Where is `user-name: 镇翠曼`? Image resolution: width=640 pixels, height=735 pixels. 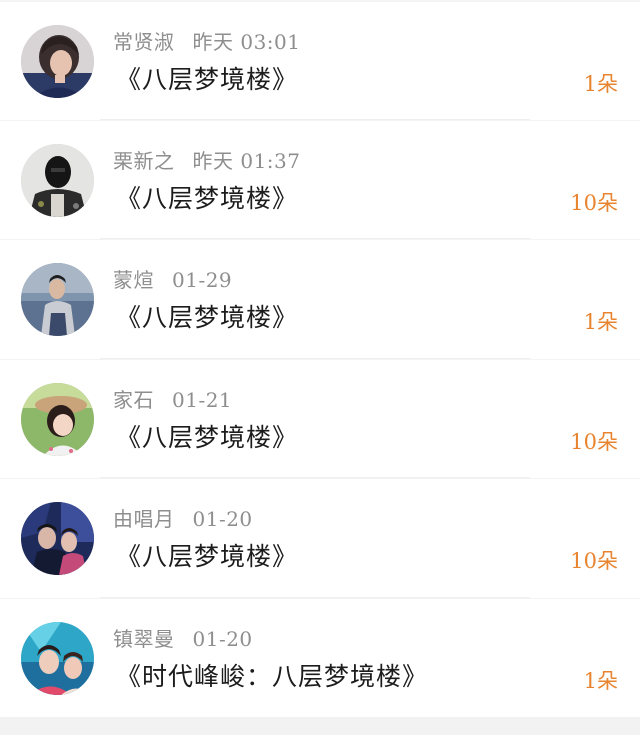 user-name: 镇翠曼 is located at coordinates (144, 638).